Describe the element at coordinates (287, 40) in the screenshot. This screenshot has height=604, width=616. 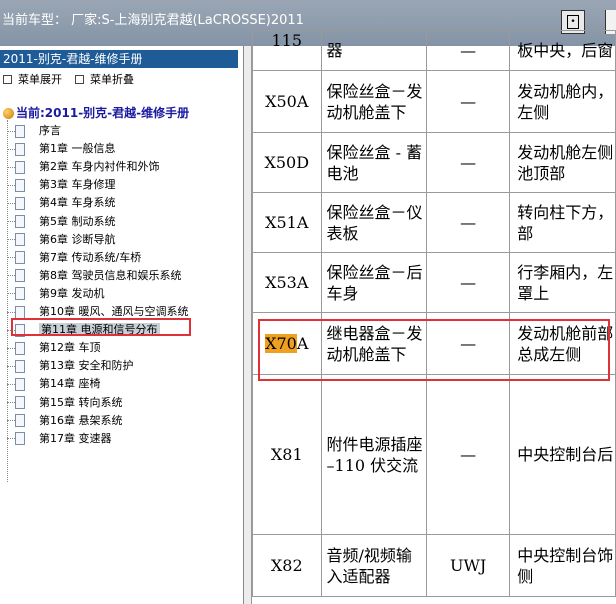
I see `connector-code-text: 115` at that location.